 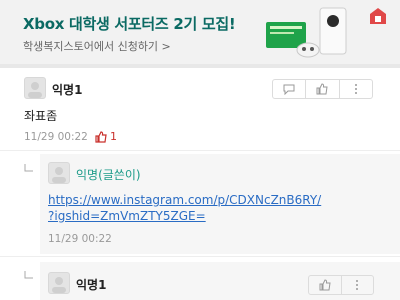 I want to click on like-count: 1, so click(x=113, y=136).